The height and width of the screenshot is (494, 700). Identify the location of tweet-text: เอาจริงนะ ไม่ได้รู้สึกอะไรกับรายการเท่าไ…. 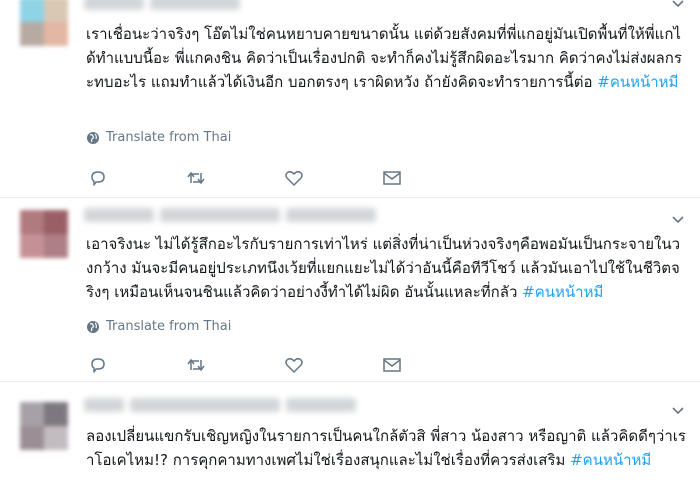
(386, 268).